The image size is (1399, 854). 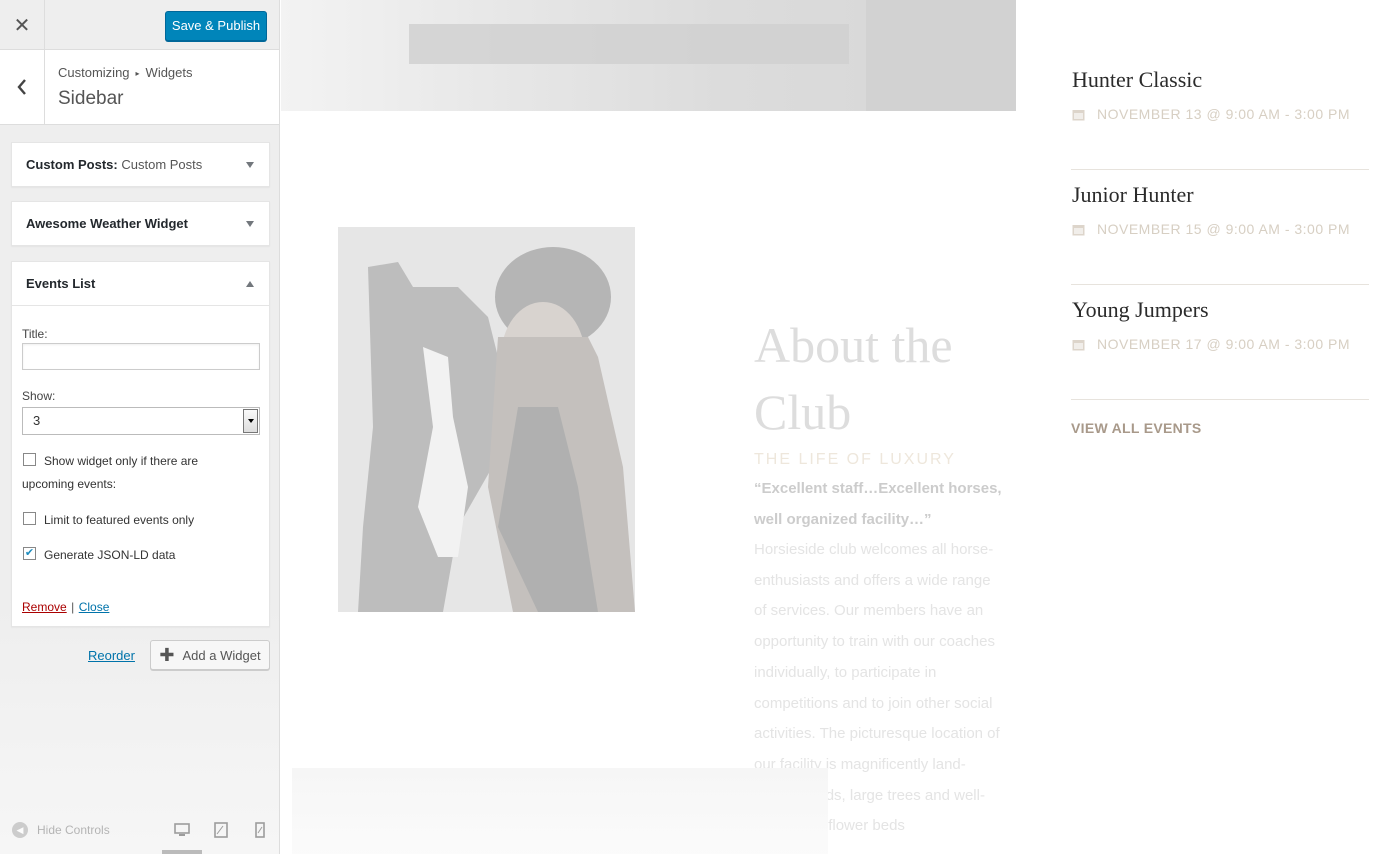 I want to click on event-title: Young Jumpers, so click(x=1140, y=310).